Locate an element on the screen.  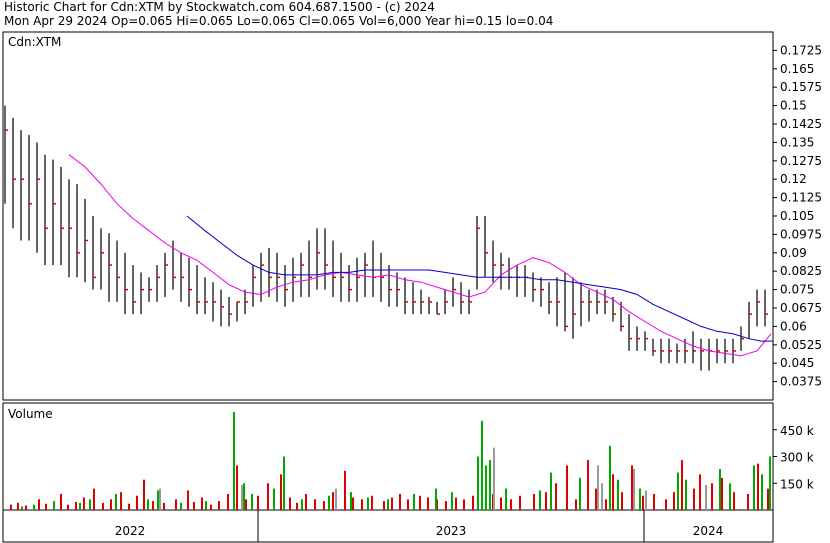
price-tick-label: 0.165 is located at coordinates (797, 69).